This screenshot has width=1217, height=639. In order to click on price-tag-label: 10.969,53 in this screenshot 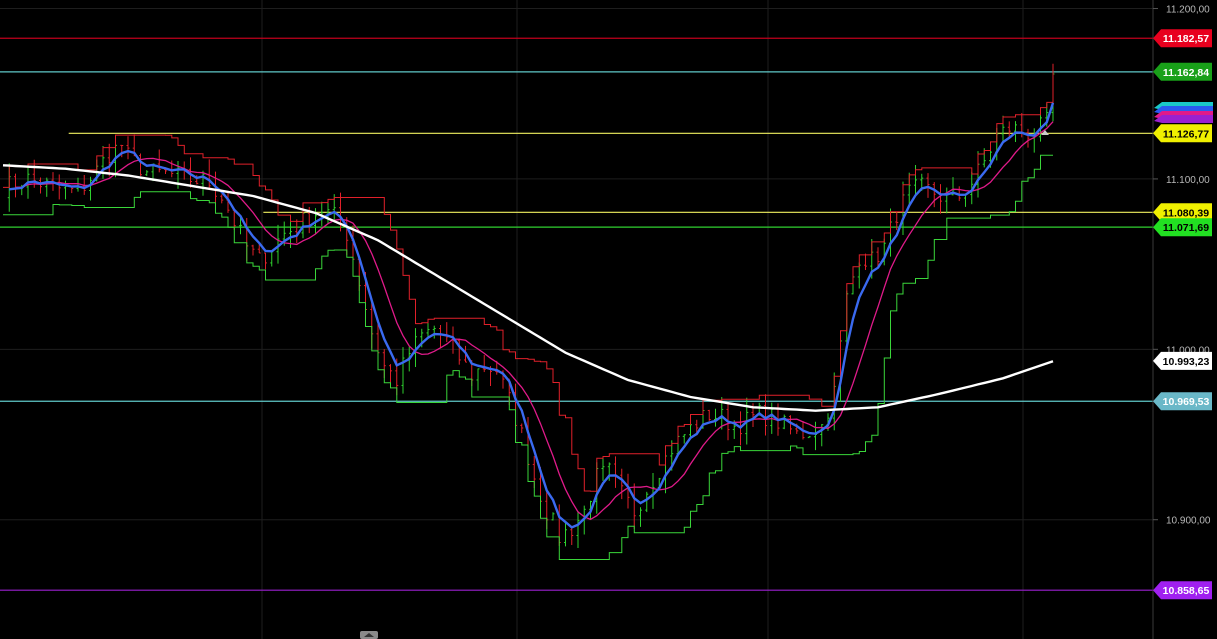, I will do `click(1186, 402)`.